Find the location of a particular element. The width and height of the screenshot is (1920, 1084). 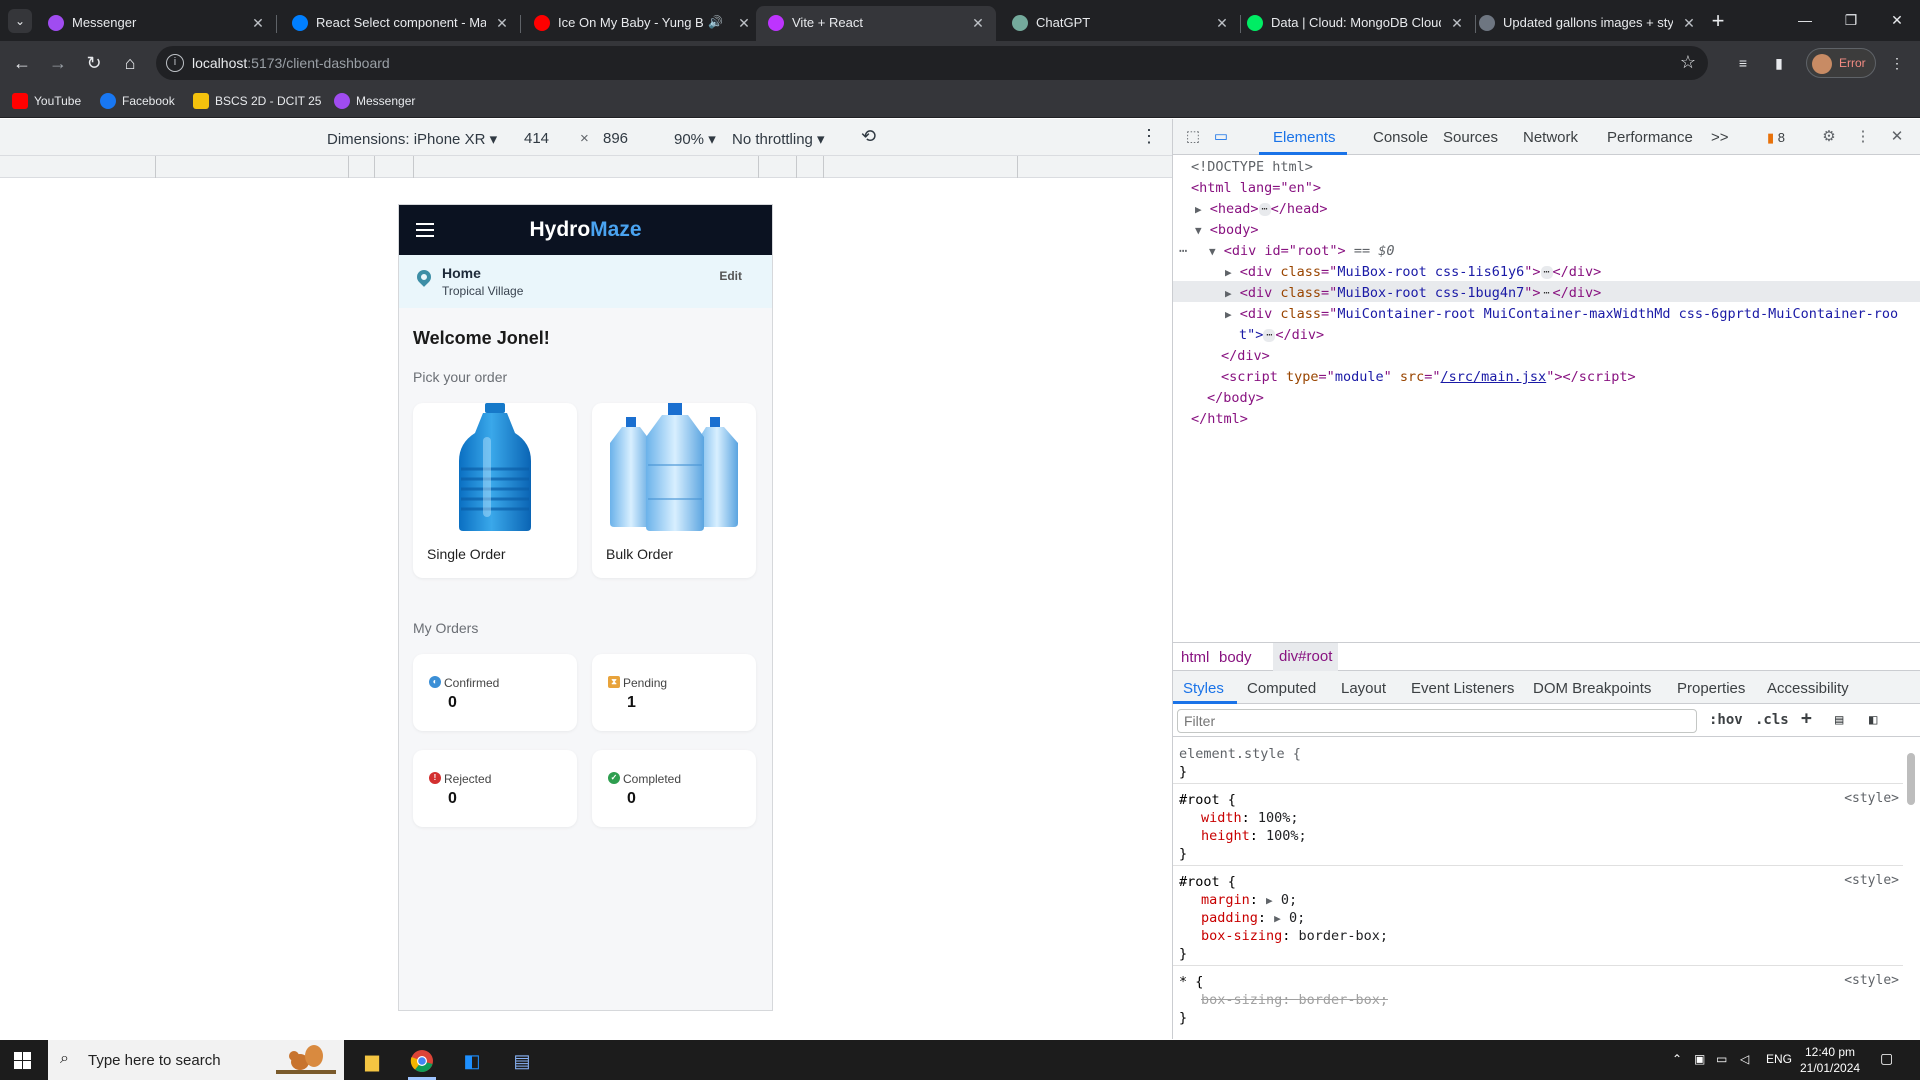

device-toggle-icon: ▭ is located at coordinates (1221, 137).